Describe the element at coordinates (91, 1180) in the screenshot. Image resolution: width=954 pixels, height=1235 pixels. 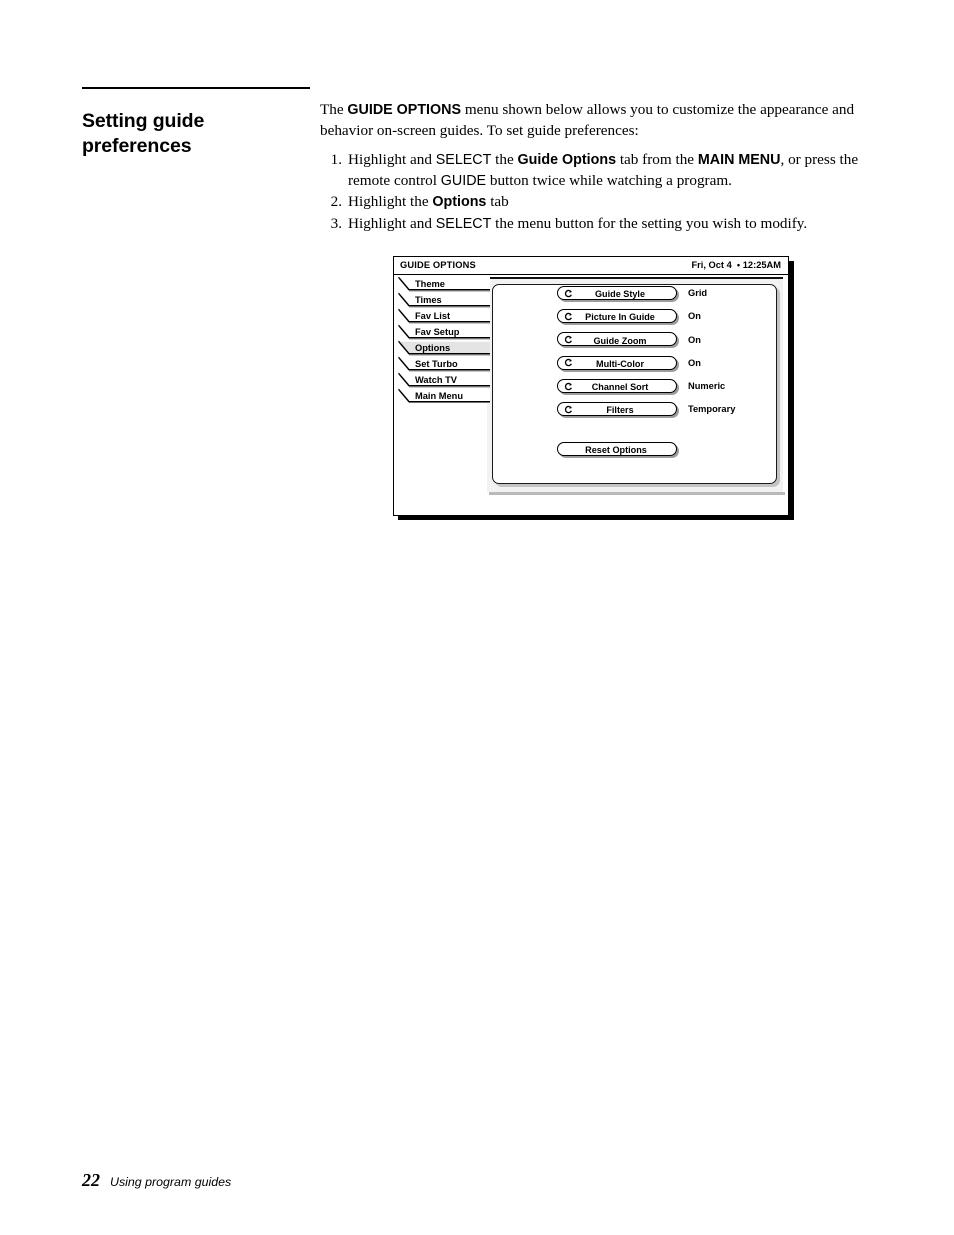
I see `footer-page-number: 22` at that location.